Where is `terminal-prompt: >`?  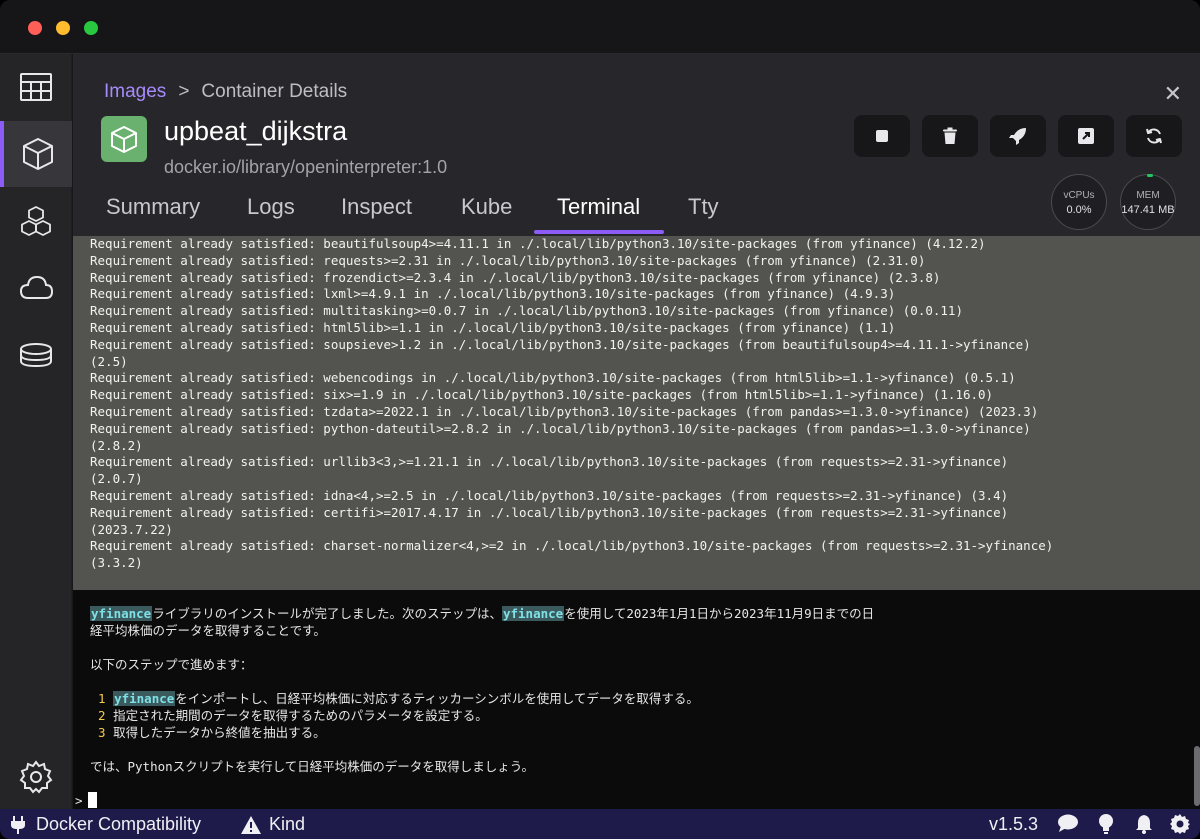
terminal-prompt: > is located at coordinates (86, 800).